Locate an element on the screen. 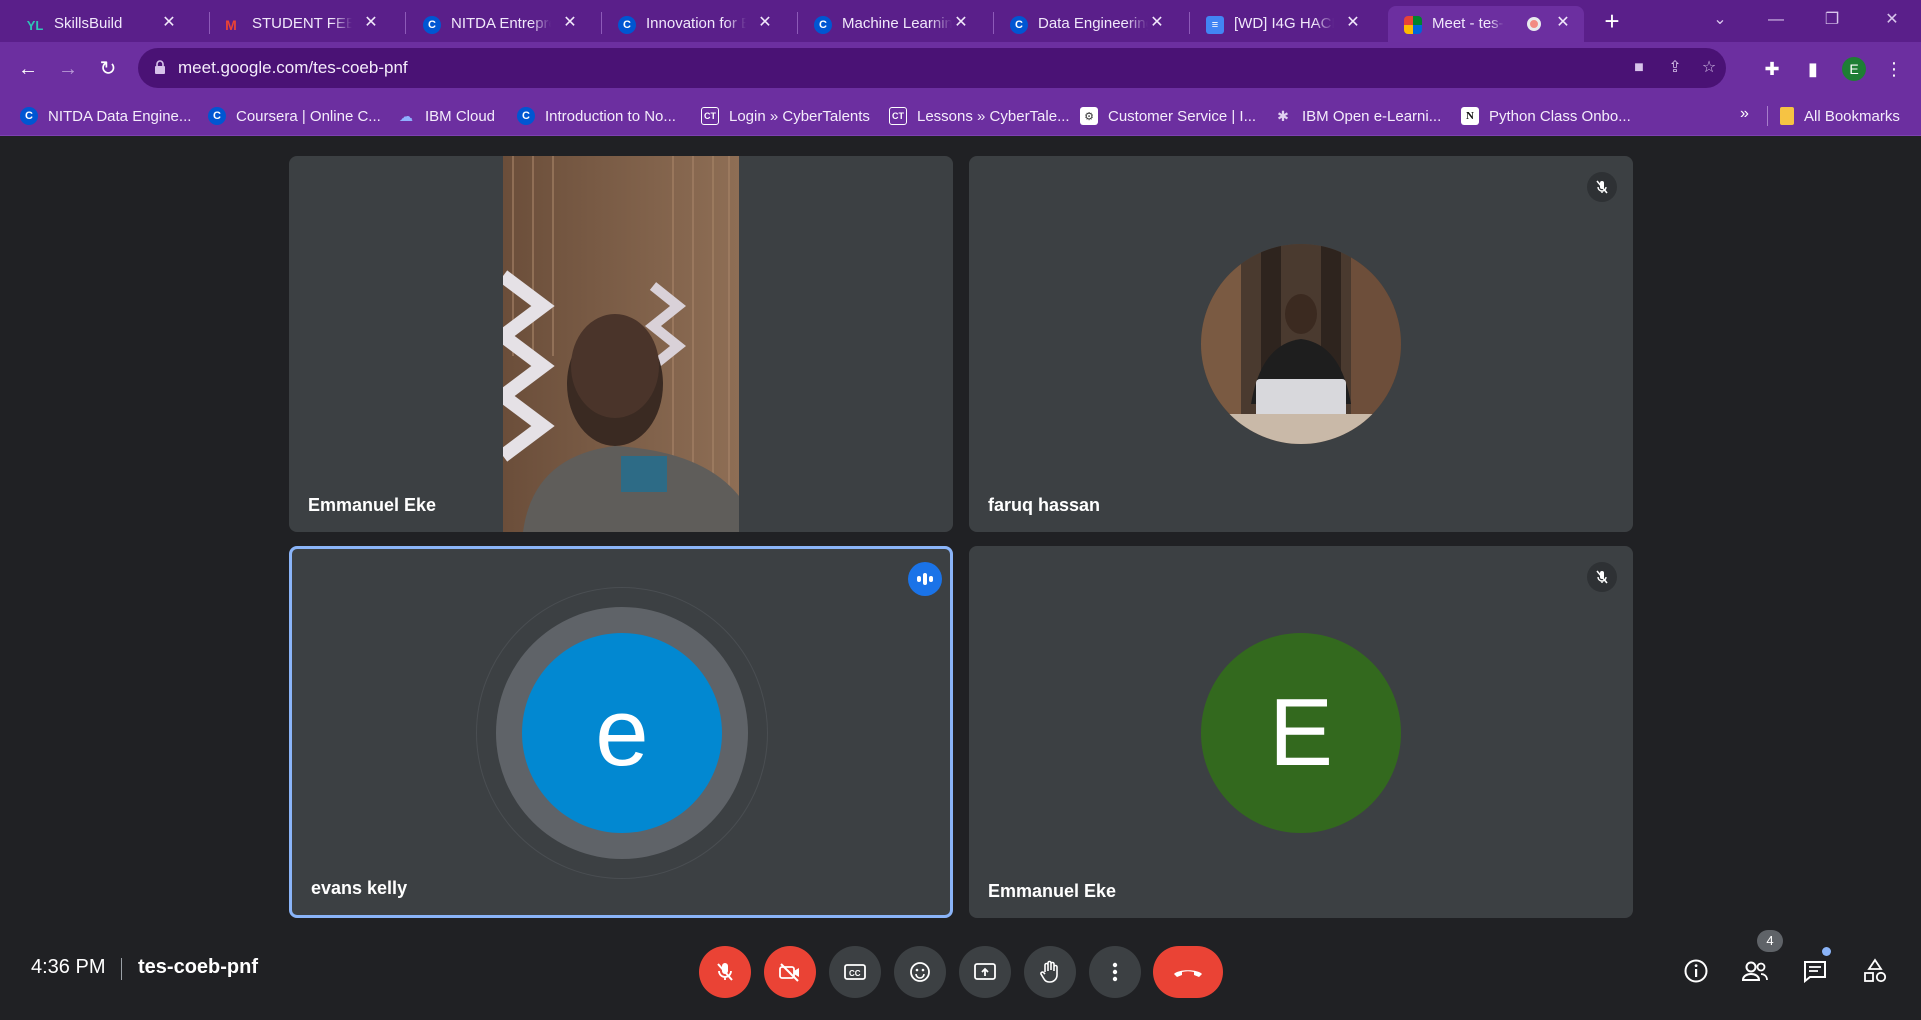 This screenshot has height=1020, width=1921. mic-toggle-button is located at coordinates (725, 972).